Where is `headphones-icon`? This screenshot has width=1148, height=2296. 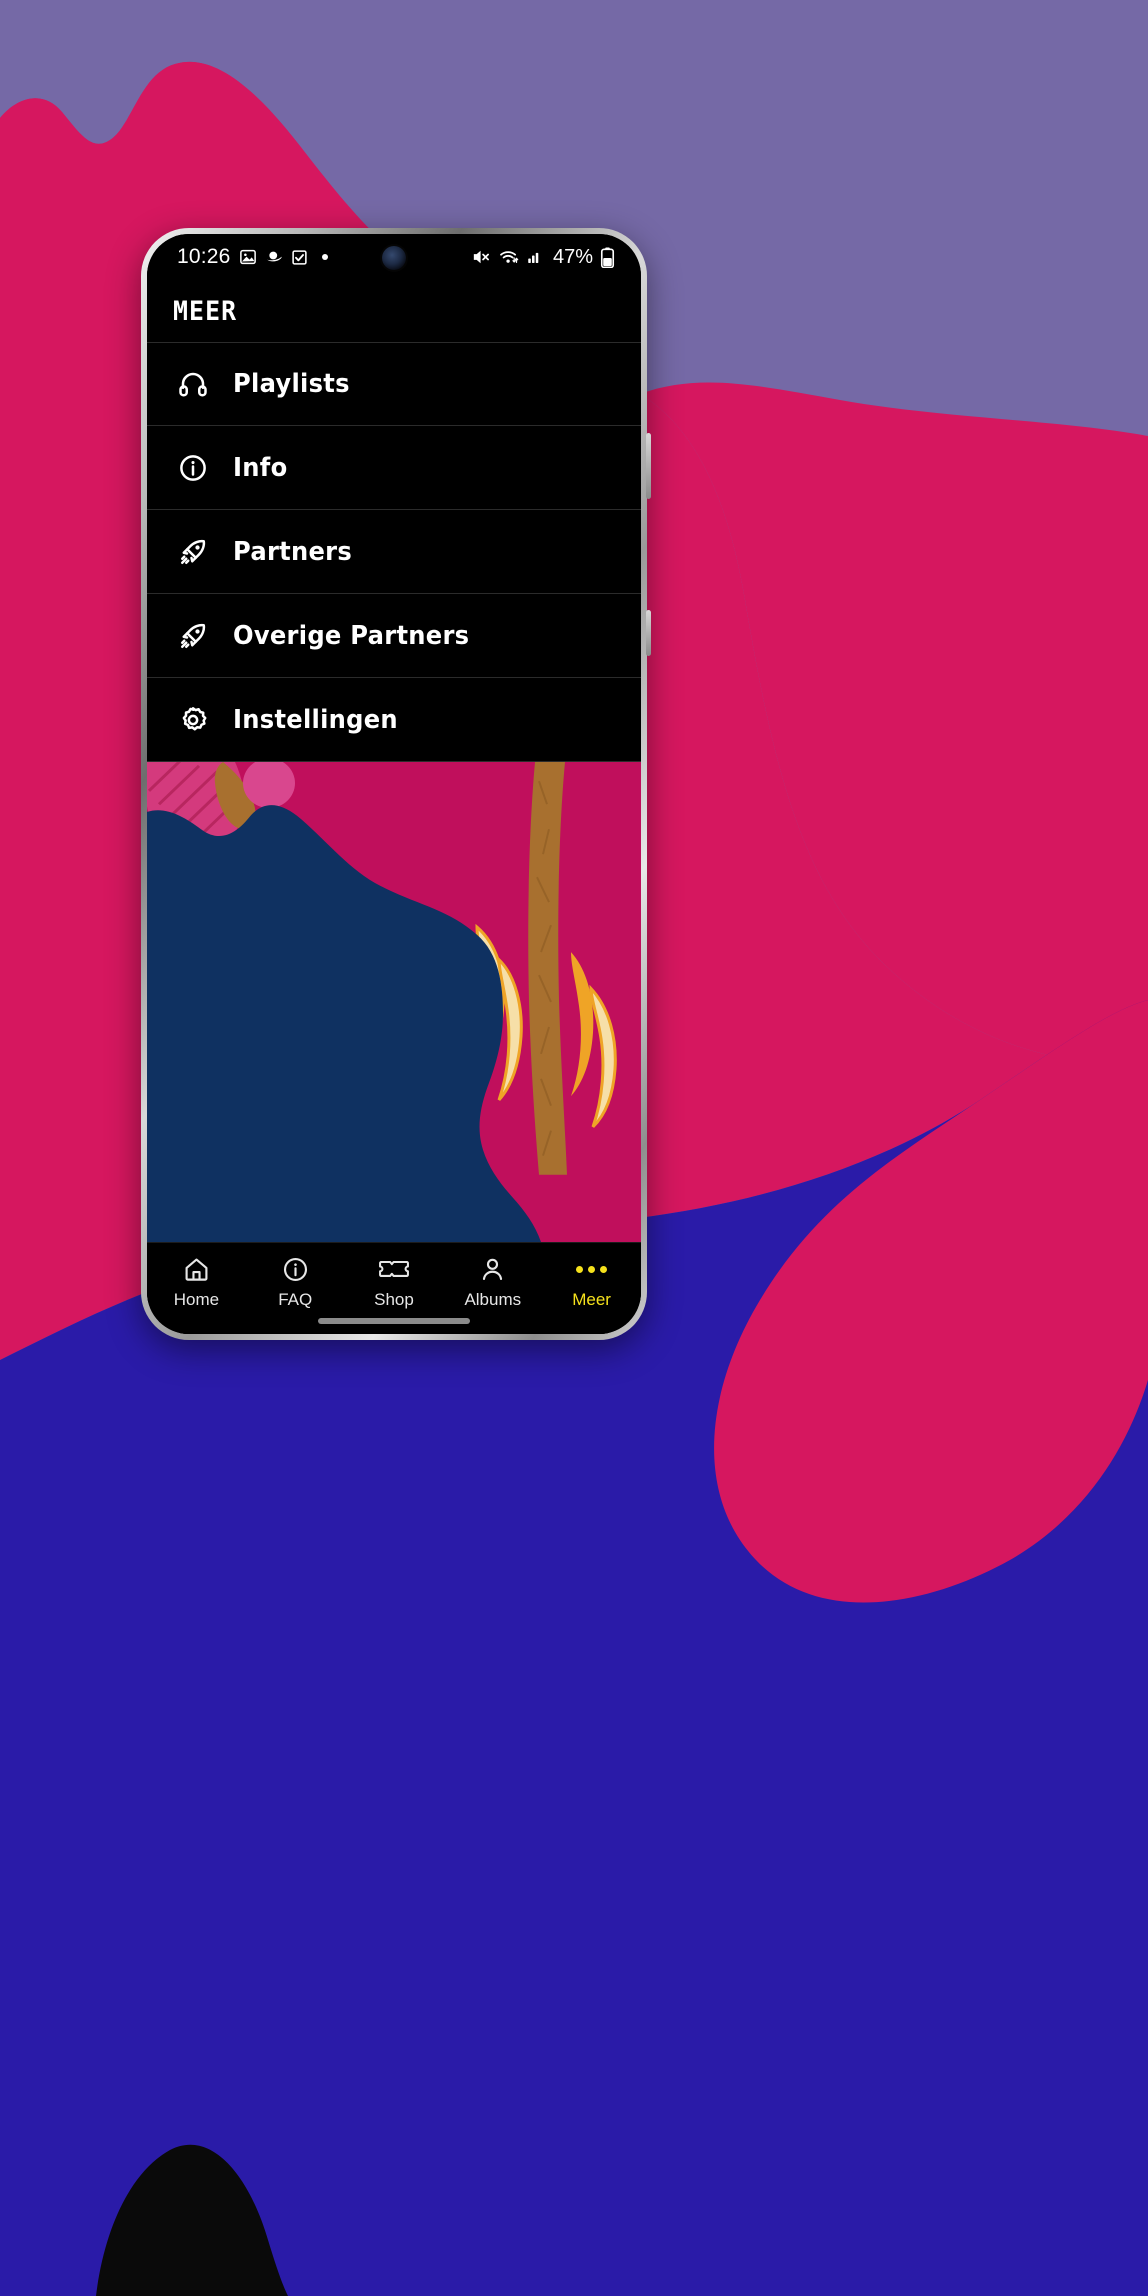
headphones-icon is located at coordinates (193, 384).